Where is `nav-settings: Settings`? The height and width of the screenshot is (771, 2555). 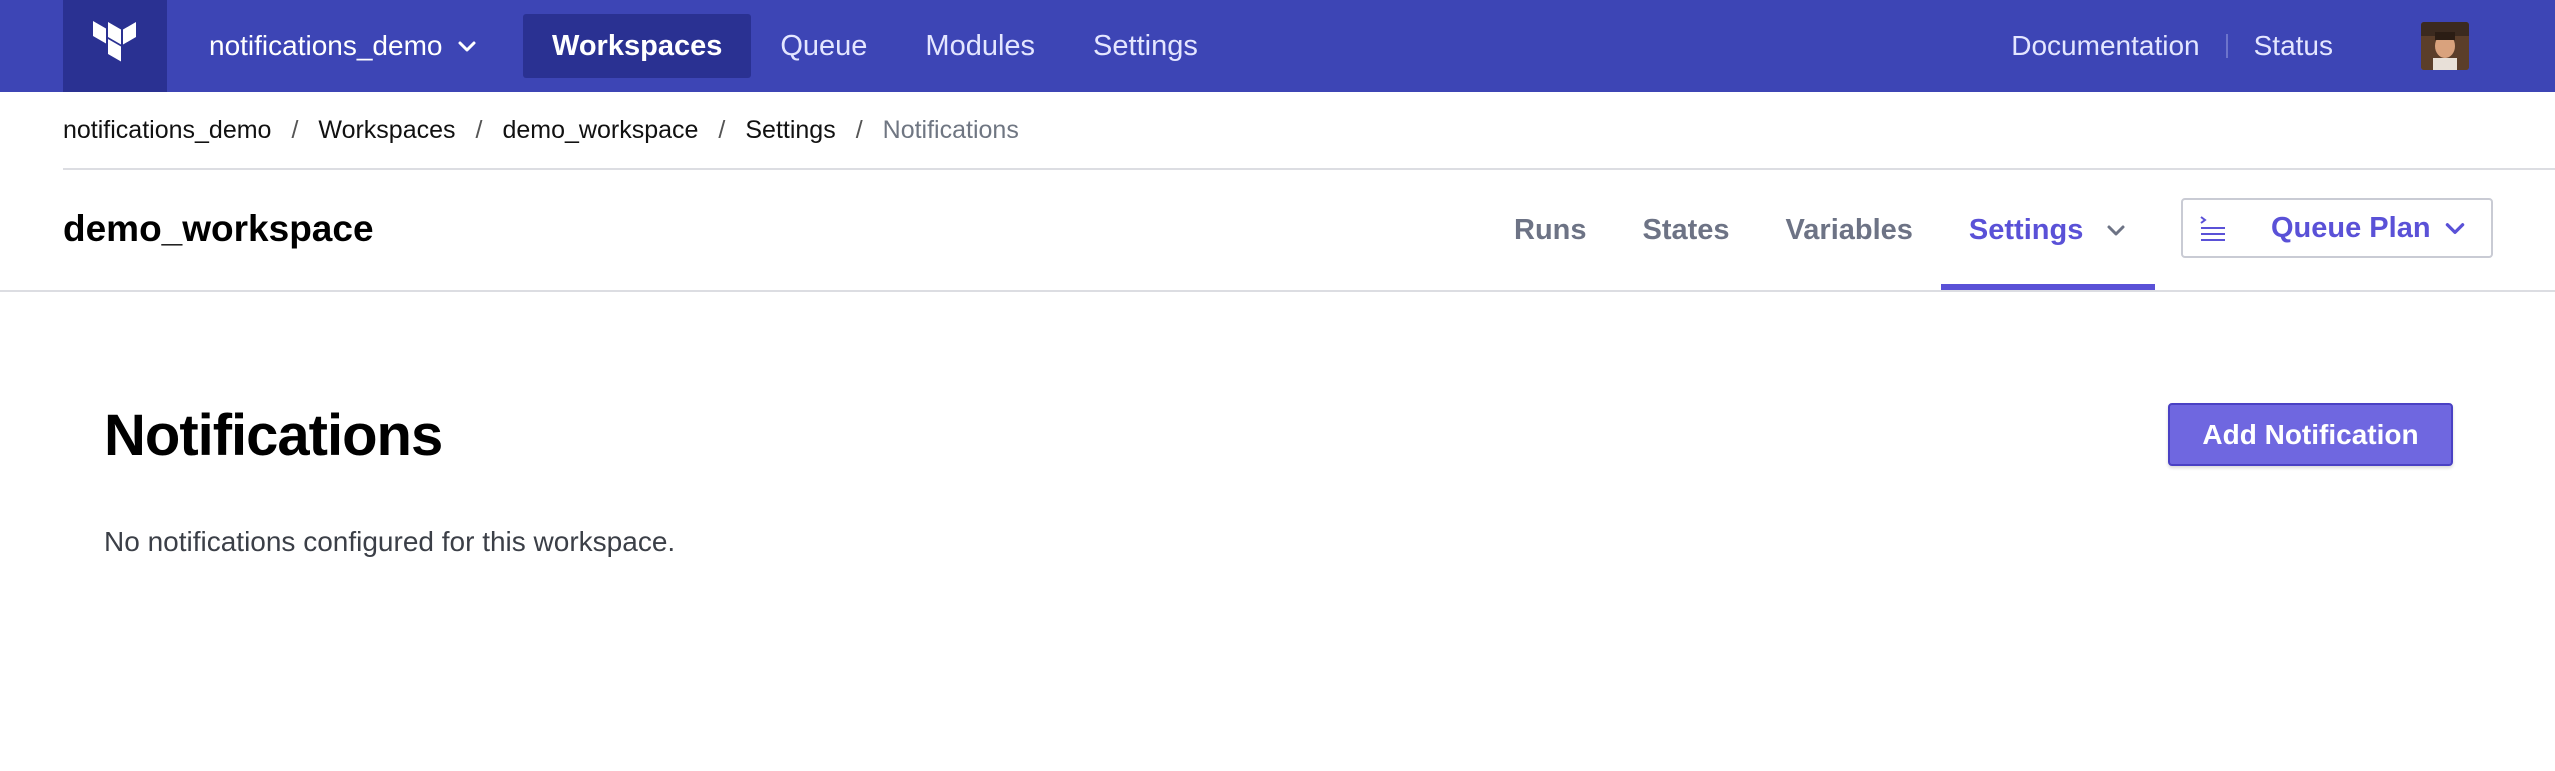 nav-settings: Settings is located at coordinates (1145, 46).